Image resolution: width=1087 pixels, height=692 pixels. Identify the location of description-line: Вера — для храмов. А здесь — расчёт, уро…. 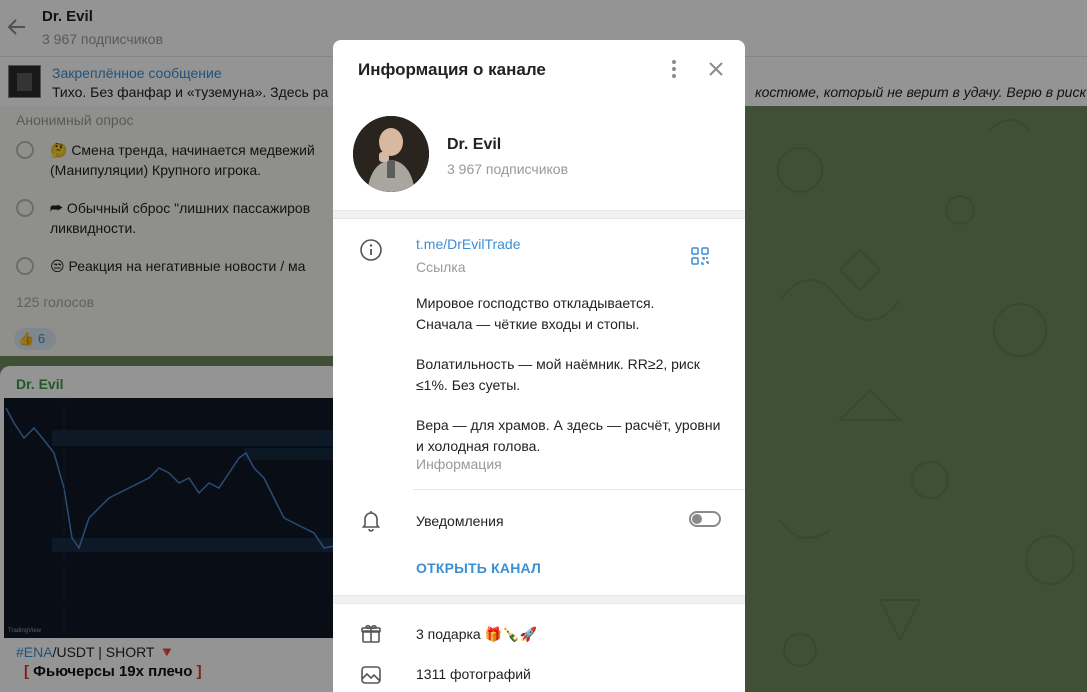
(568, 435).